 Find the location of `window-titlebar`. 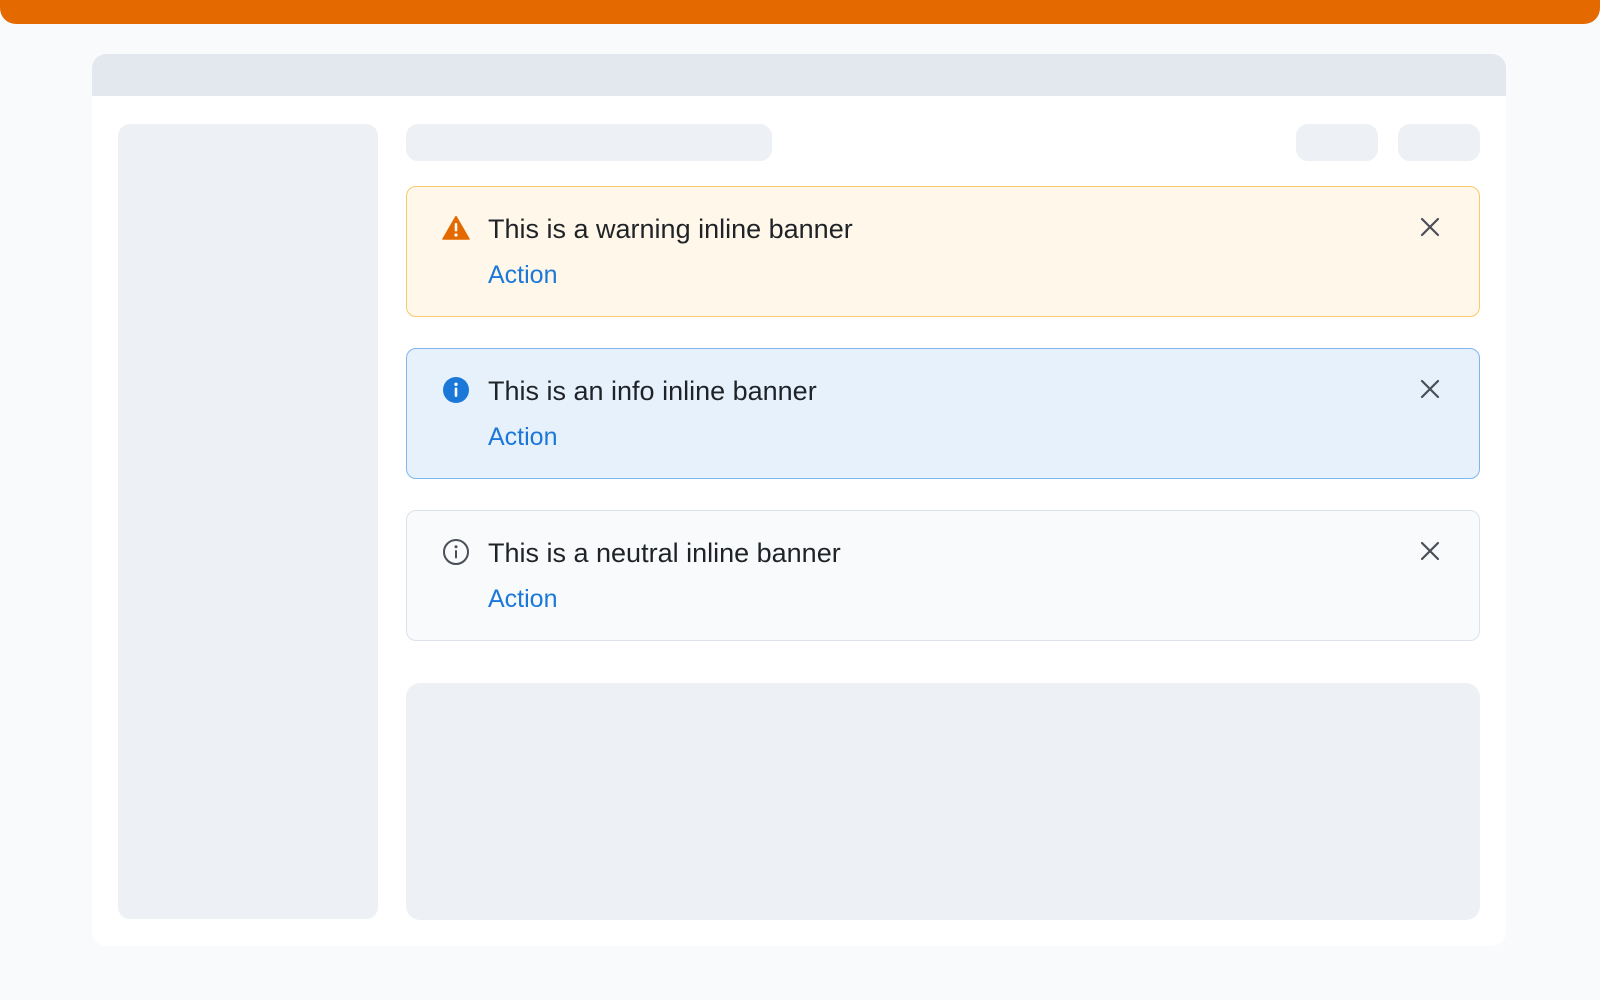

window-titlebar is located at coordinates (799, 75).